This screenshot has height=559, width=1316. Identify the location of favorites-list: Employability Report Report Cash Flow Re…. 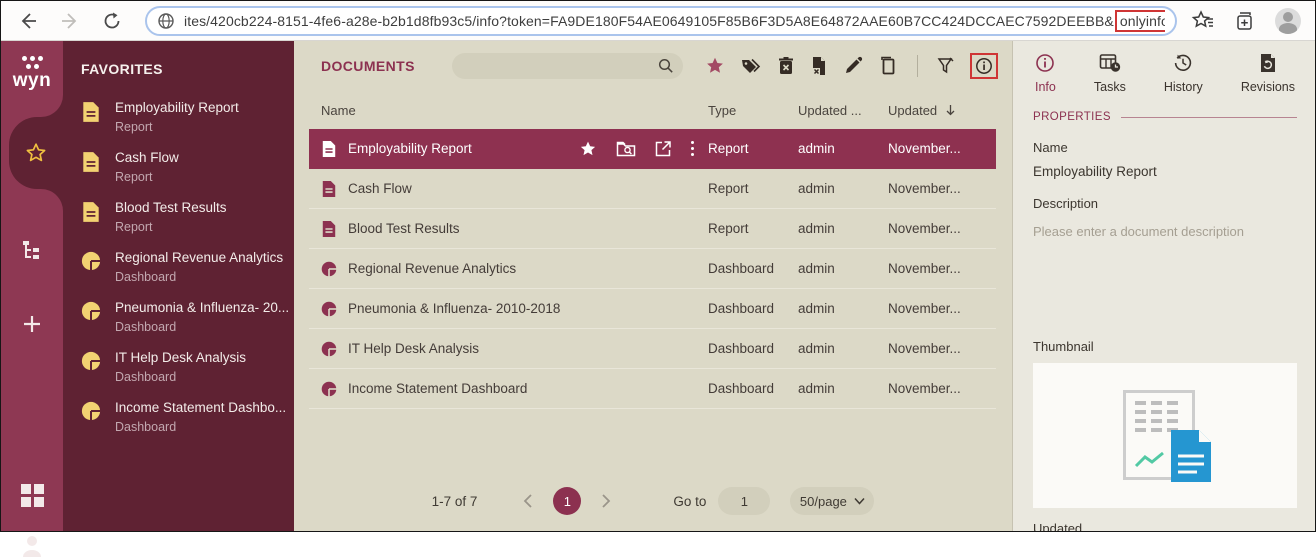
(187, 266).